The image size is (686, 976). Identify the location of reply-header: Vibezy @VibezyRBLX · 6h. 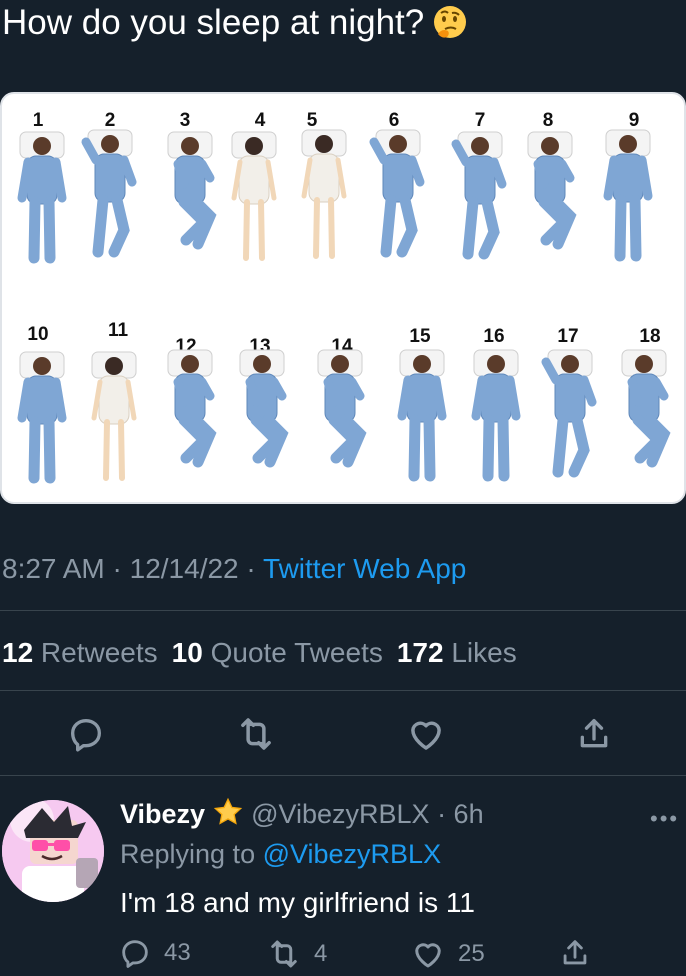
(302, 814).